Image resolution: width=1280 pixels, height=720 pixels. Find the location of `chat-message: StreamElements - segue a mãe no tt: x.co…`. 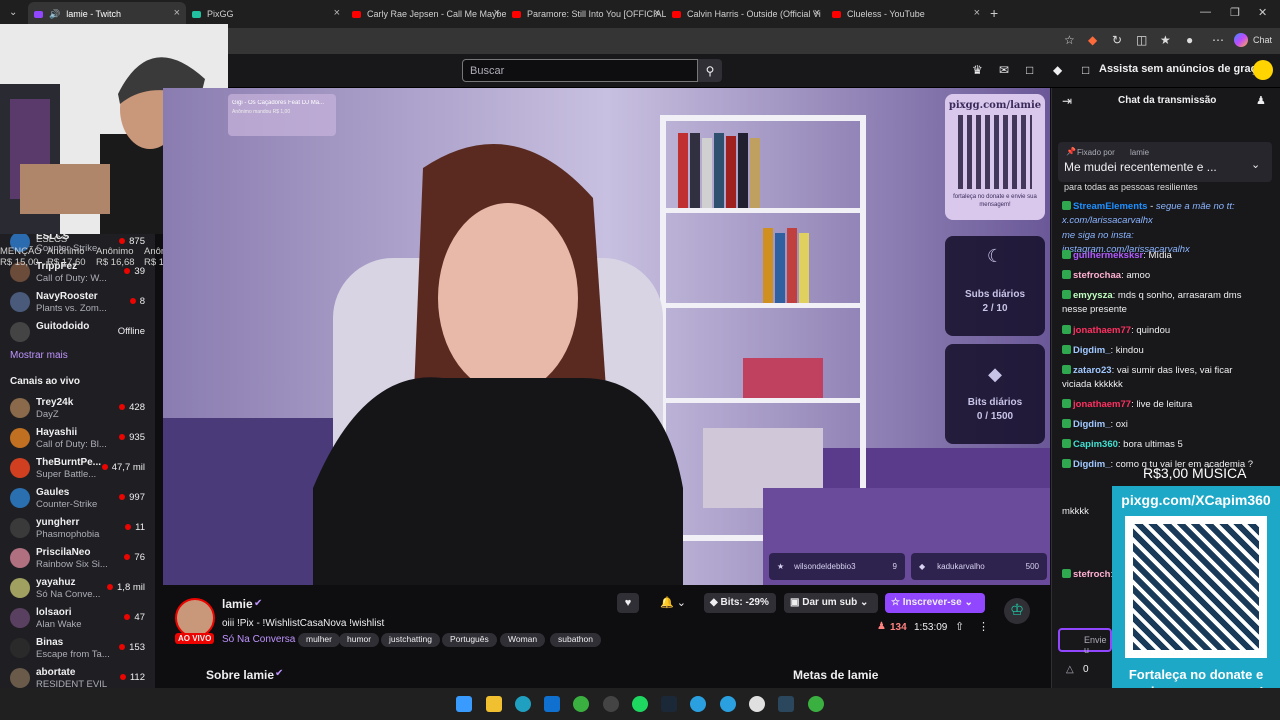

chat-message: StreamElements - segue a mãe no tt: x.co… is located at coordinates (1161, 214).